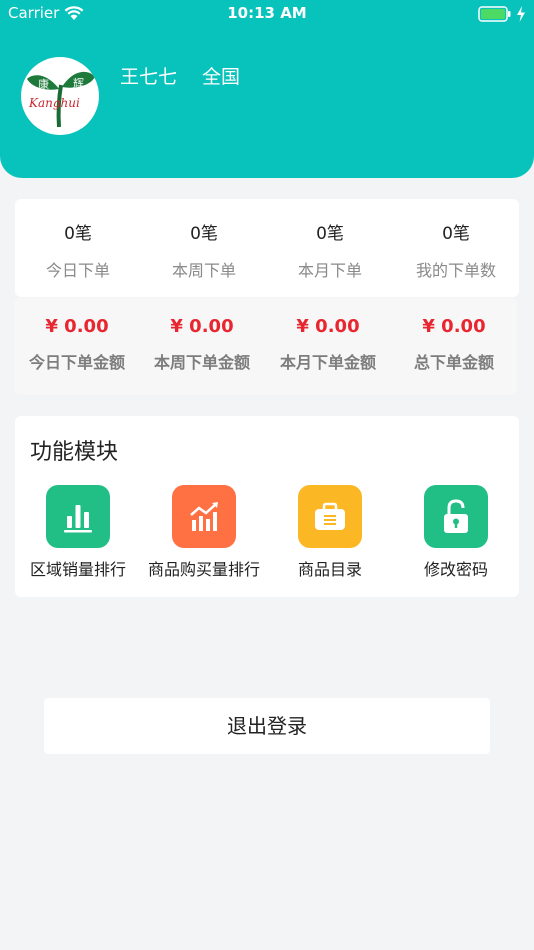 The width and height of the screenshot is (534, 950). What do you see at coordinates (453, 362) in the screenshot?
I see `amount-label: 总下单金额` at bounding box center [453, 362].